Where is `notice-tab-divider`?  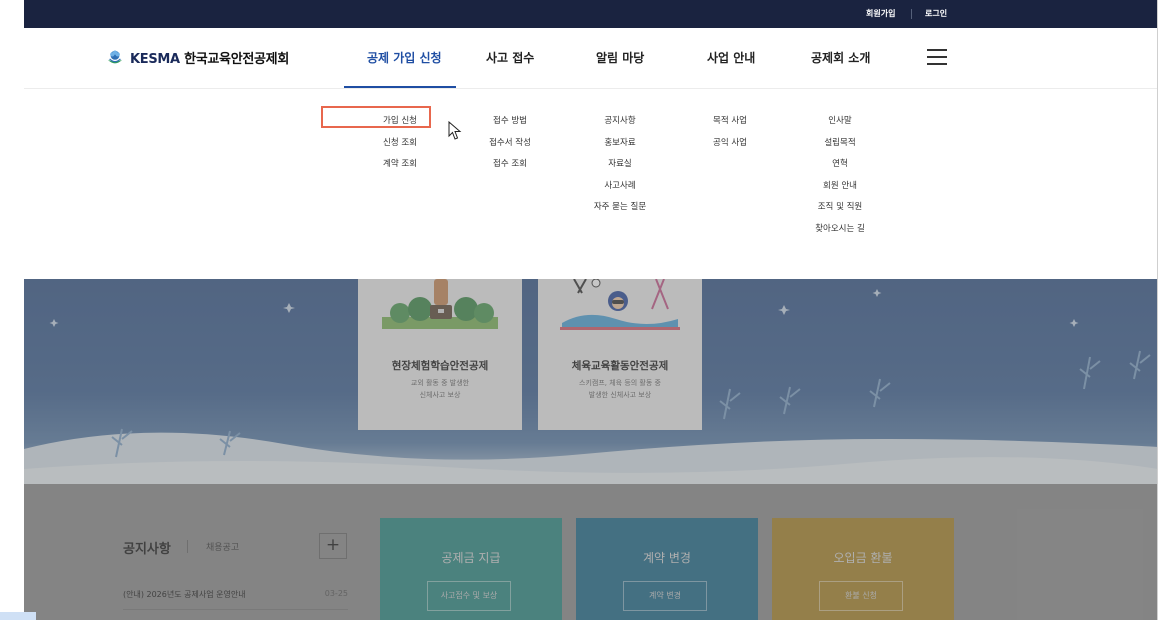 notice-tab-divider is located at coordinates (187, 546).